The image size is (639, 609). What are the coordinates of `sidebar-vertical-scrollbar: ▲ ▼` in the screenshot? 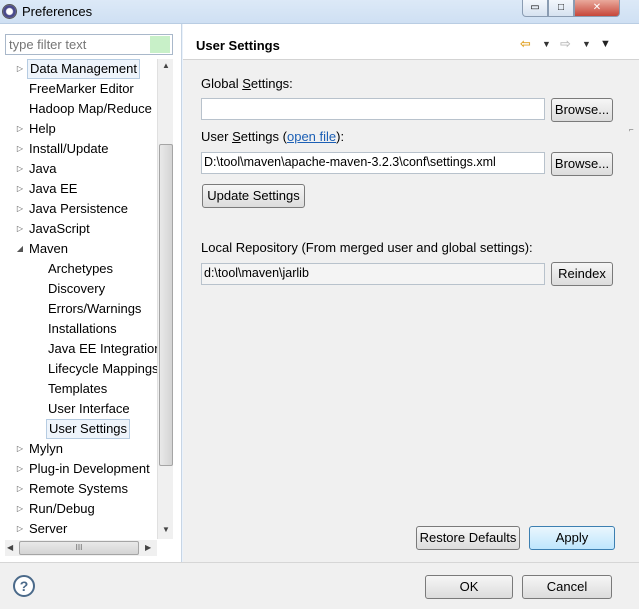 It's located at (165, 299).